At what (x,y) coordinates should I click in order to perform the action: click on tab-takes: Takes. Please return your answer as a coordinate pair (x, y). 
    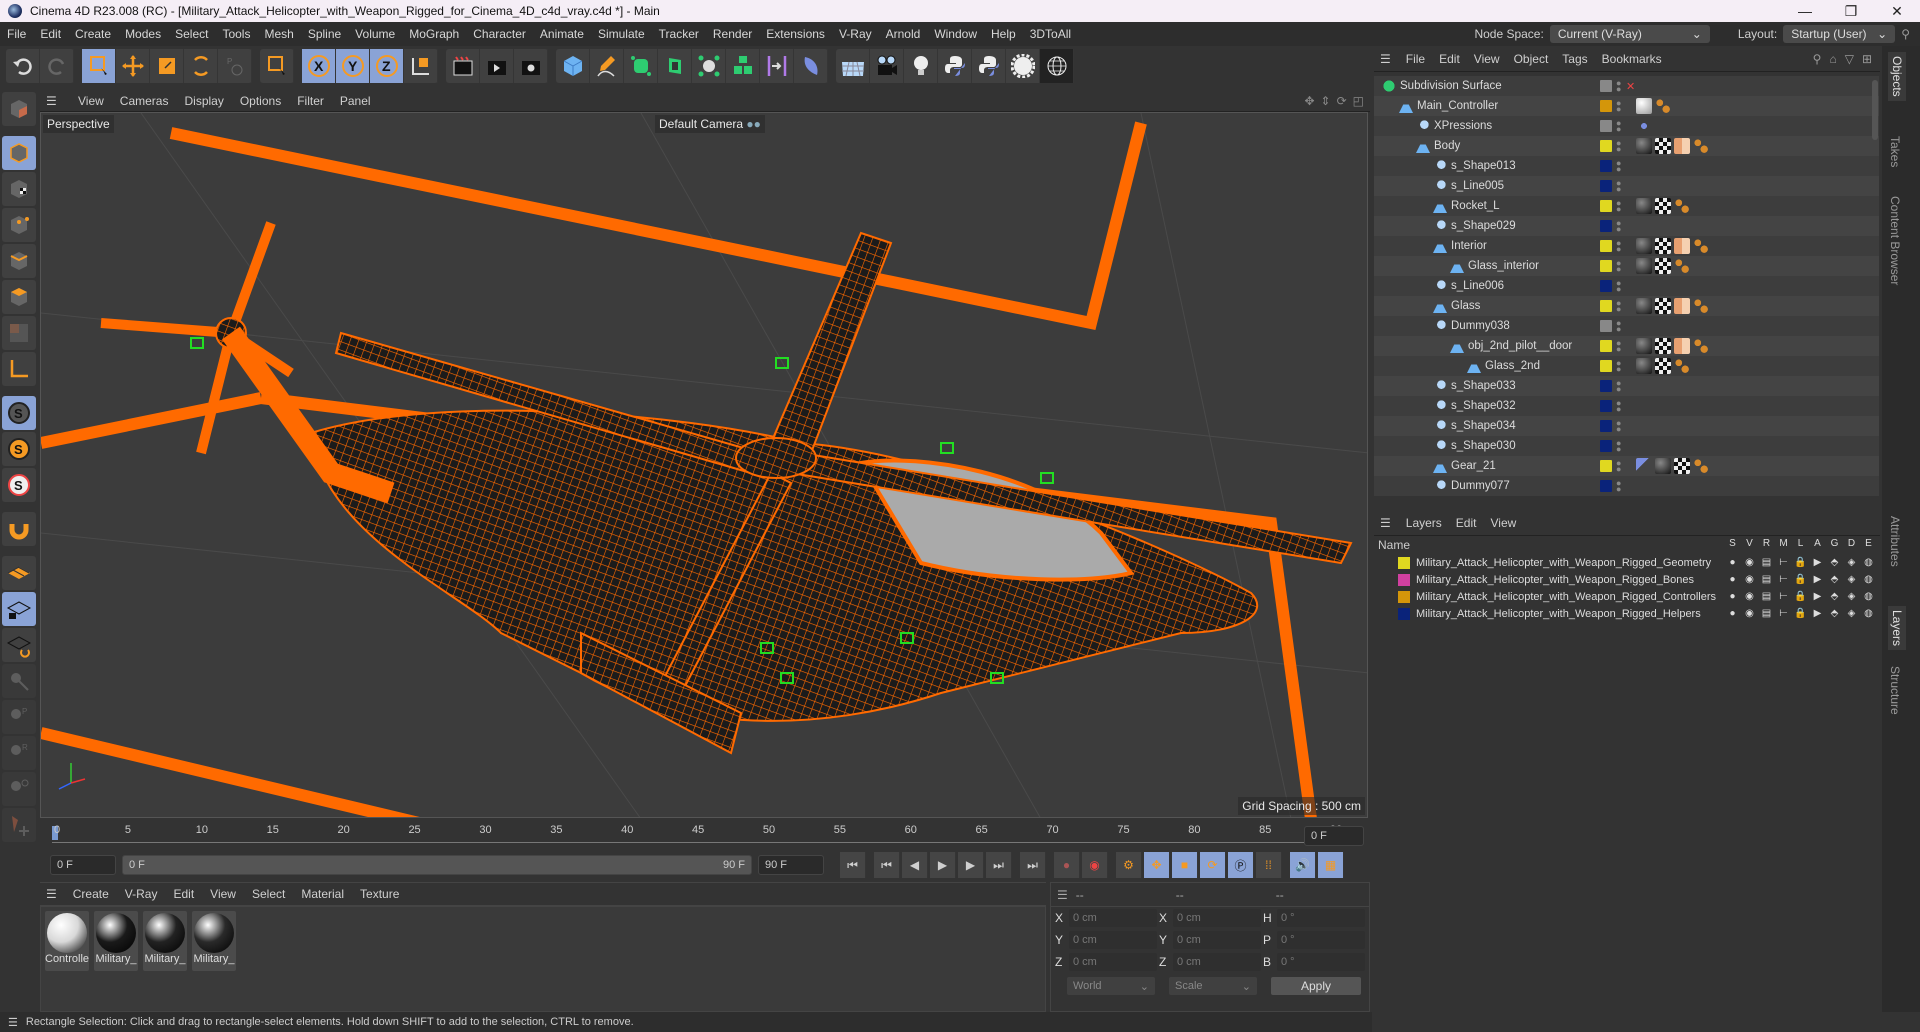
    Looking at the image, I should click on (1895, 151).